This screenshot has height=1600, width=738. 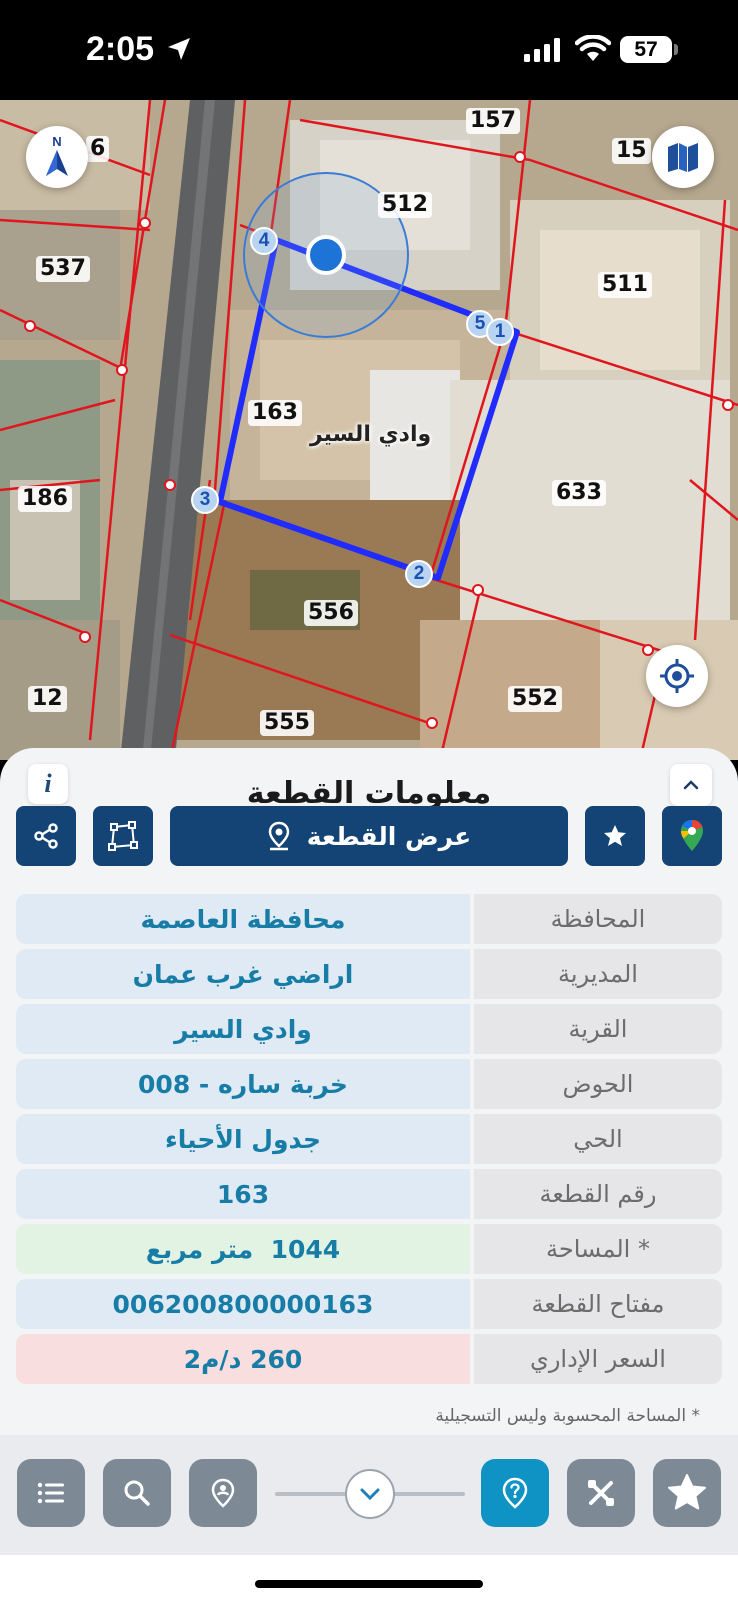 I want to click on parcel-label: 511, so click(x=625, y=285).